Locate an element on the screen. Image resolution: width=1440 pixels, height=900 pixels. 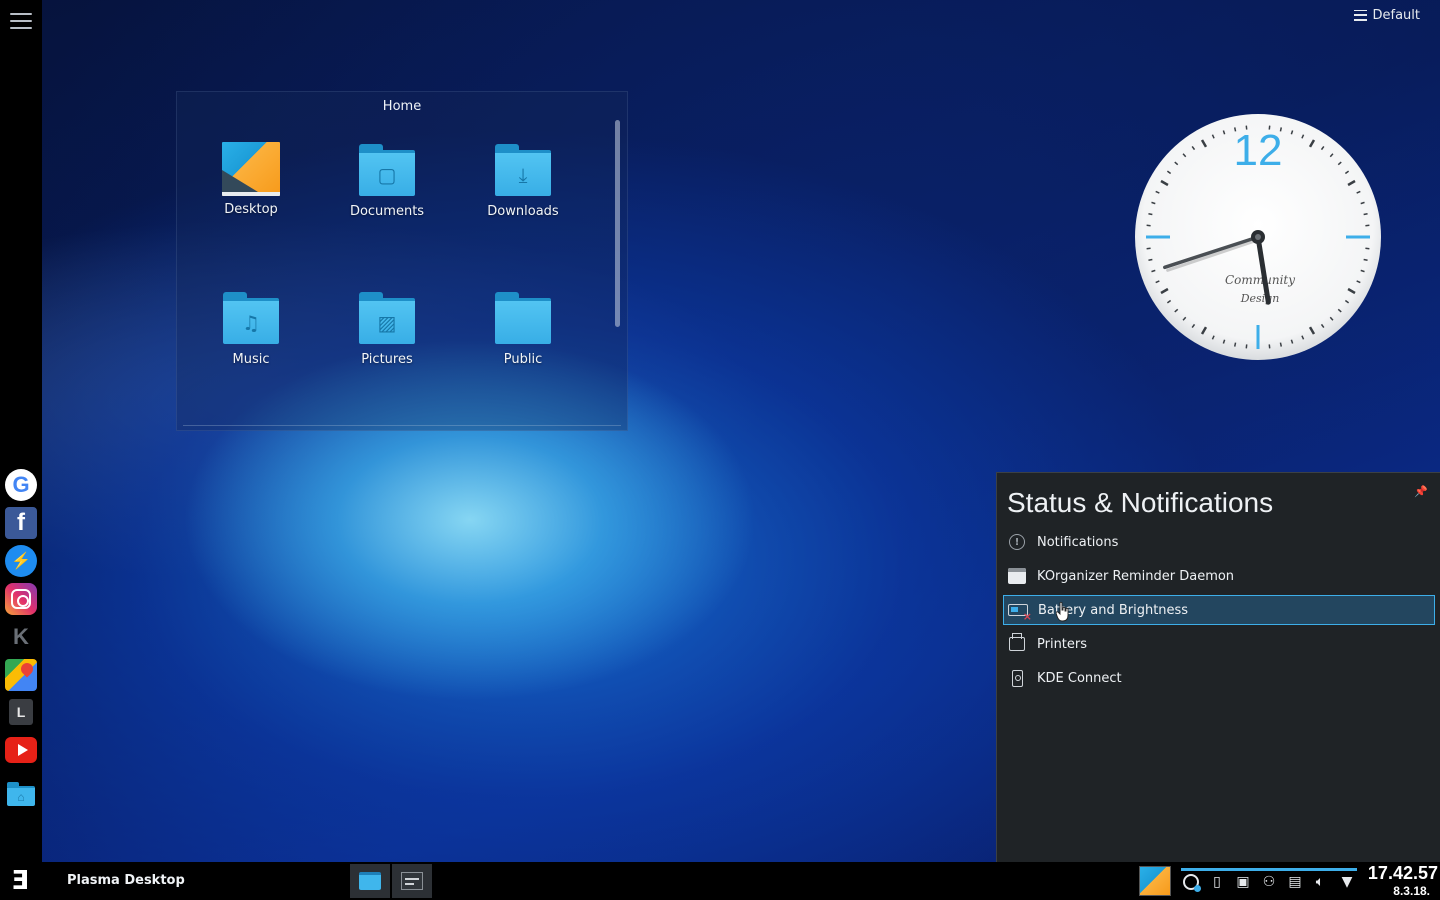
volume-icon: 🔈︎ is located at coordinates (1320, 882).